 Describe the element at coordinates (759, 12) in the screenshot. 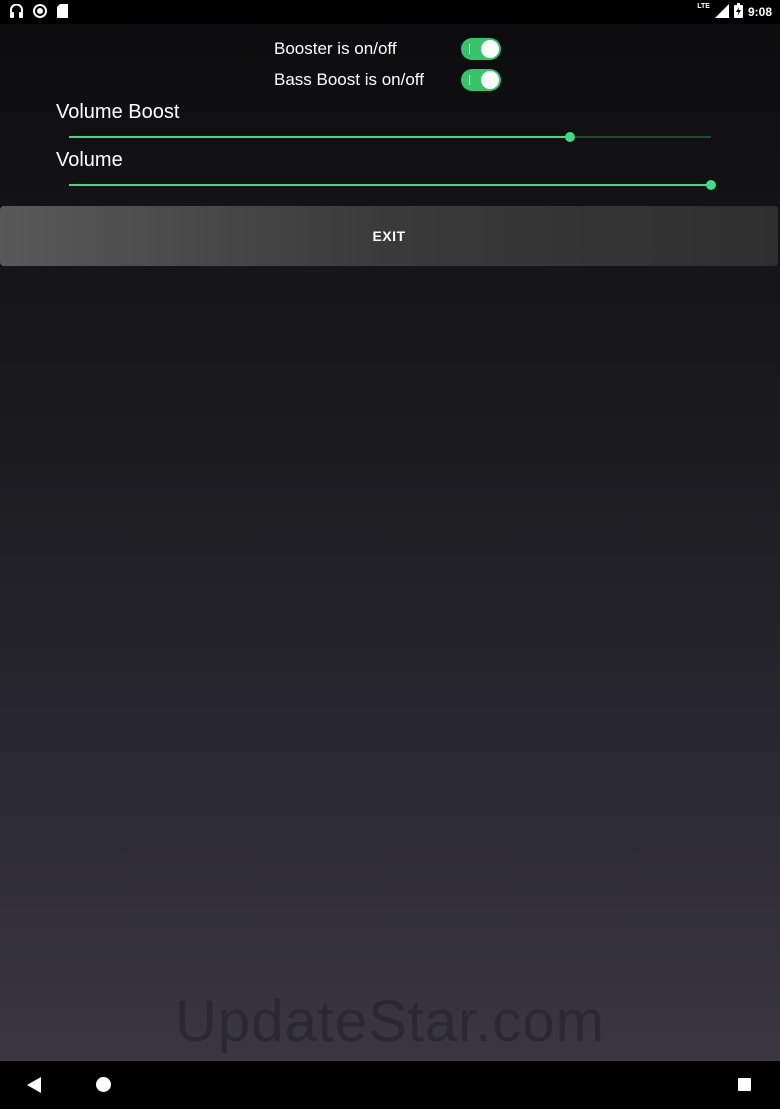

I see `clock: 9:08` at that location.